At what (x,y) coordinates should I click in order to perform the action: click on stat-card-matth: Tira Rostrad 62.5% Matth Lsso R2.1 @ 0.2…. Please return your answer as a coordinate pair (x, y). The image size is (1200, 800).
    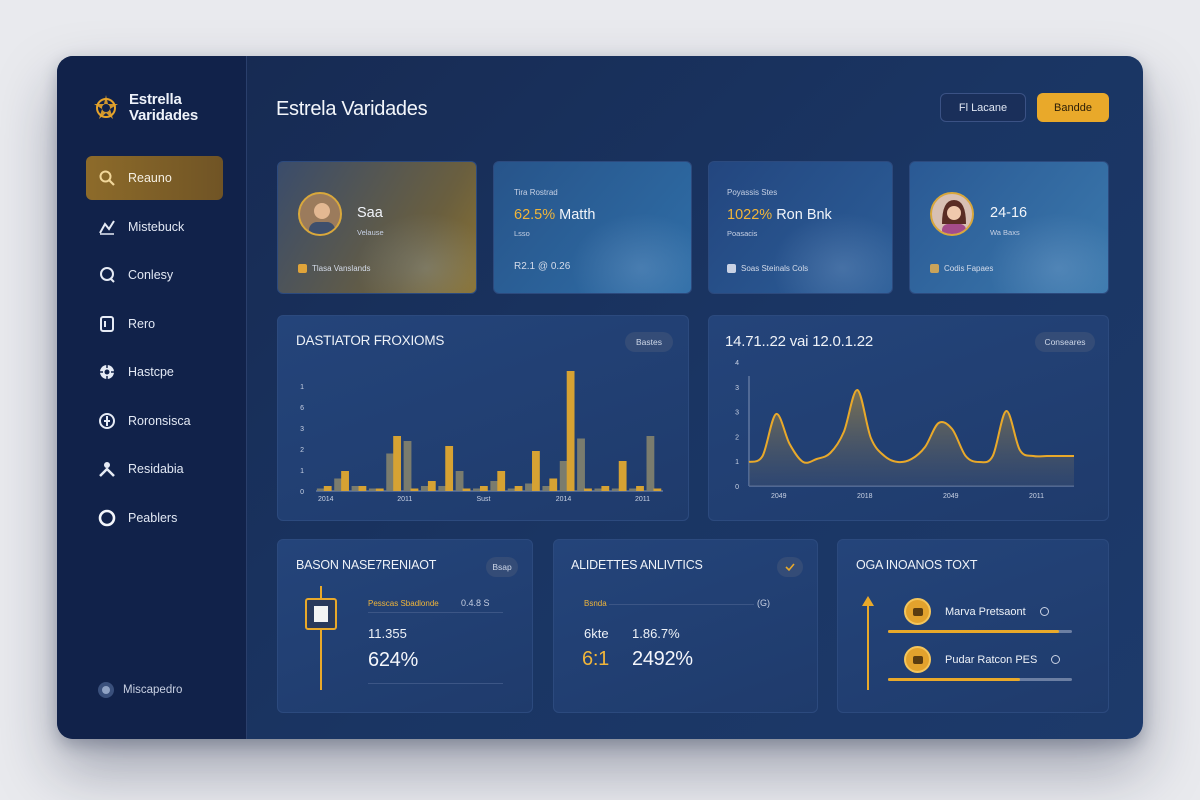
    Looking at the image, I should click on (592, 227).